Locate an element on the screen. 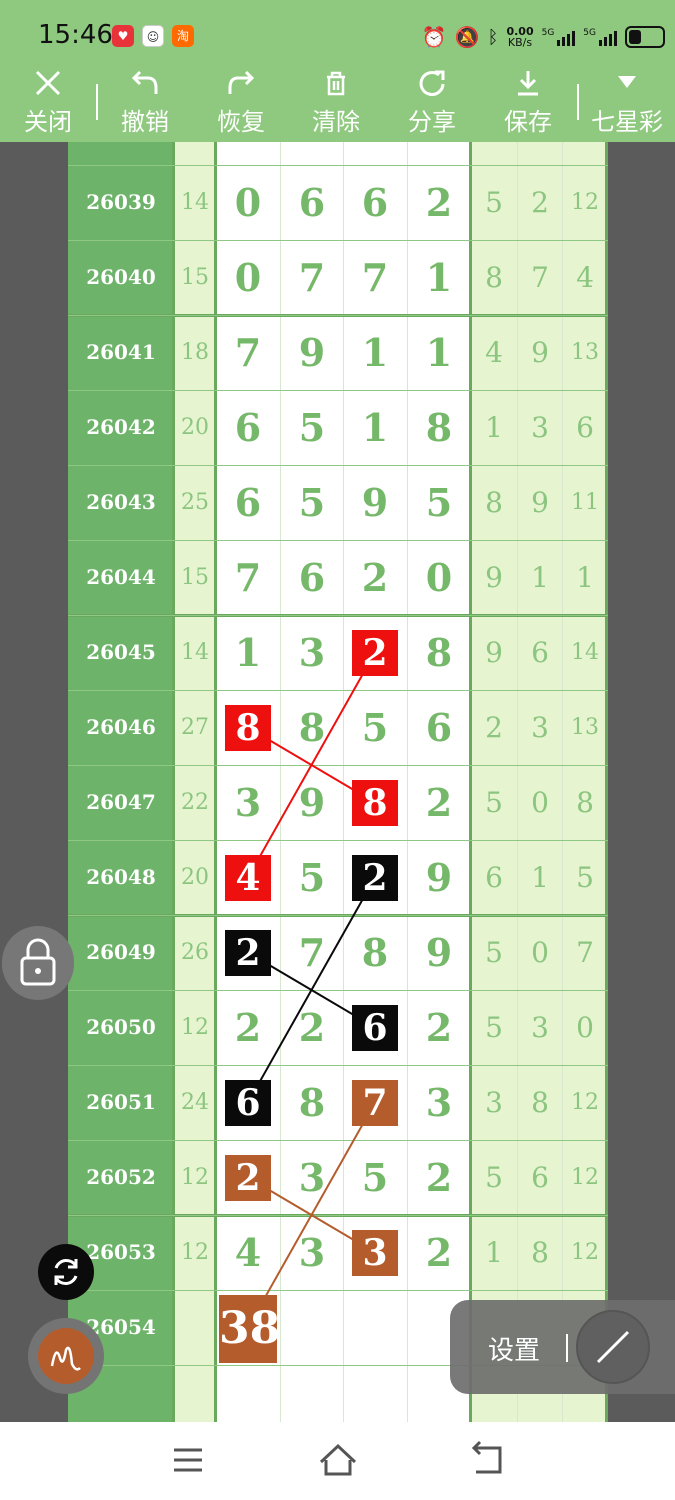  save-button: 保存 is located at coordinates (528, 105).